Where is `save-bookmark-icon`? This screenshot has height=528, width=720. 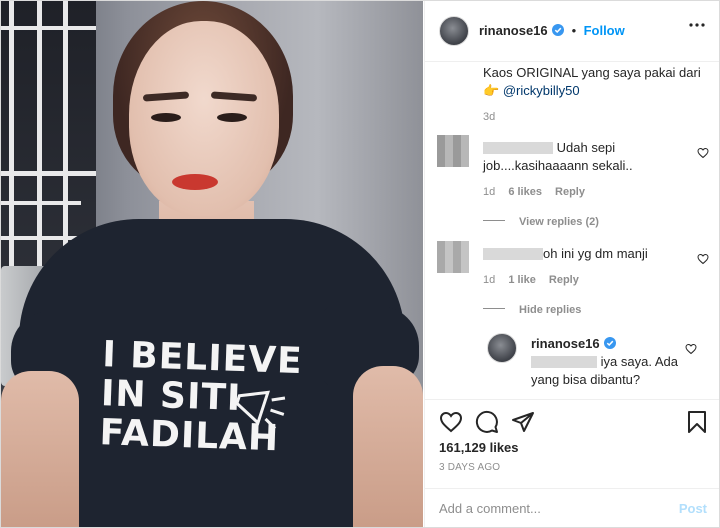 save-bookmark-icon is located at coordinates (697, 422).